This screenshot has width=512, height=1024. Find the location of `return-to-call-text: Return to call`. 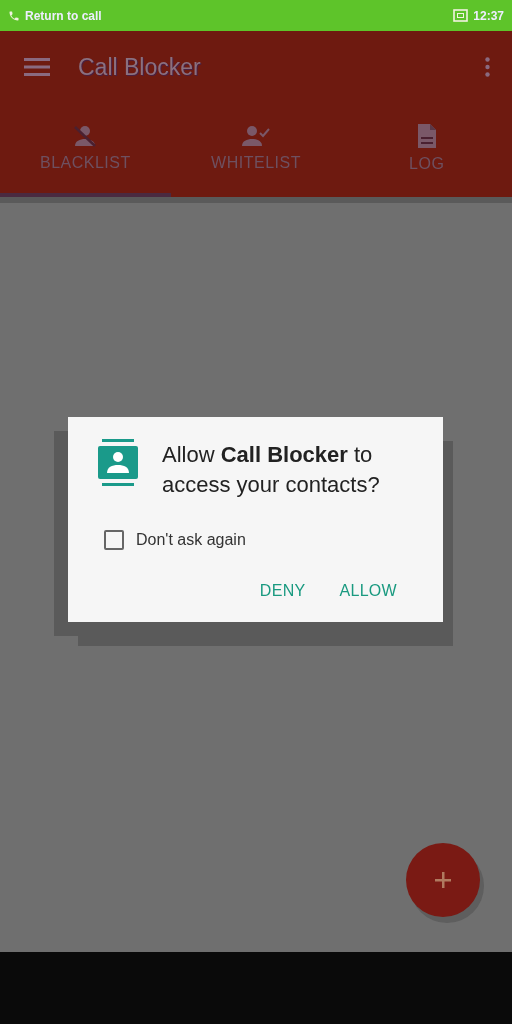

return-to-call-text: Return to call is located at coordinates (63, 15).